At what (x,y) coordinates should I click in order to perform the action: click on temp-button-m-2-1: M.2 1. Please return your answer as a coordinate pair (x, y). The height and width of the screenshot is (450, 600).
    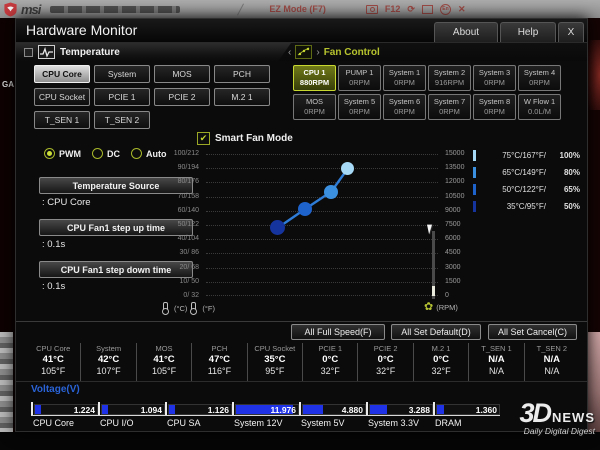
    Looking at the image, I should click on (242, 97).